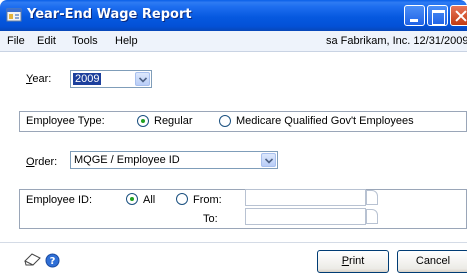 This screenshot has height=276, width=467. I want to click on regular-radio, so click(143, 121).